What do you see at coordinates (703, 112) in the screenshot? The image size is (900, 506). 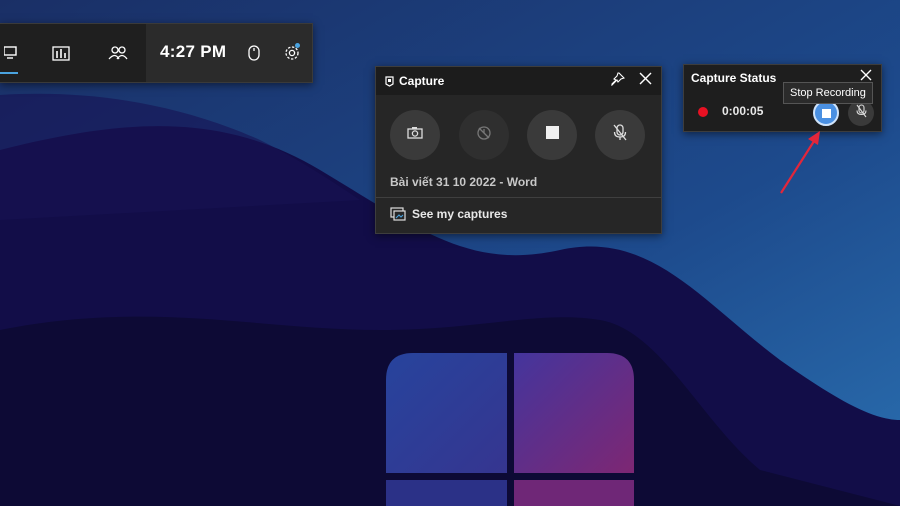 I see `recording-indicator` at bounding box center [703, 112].